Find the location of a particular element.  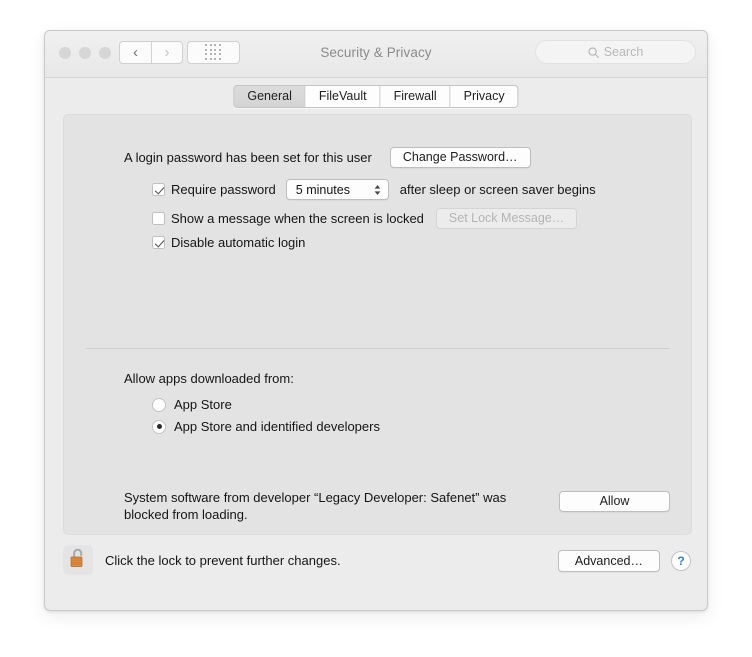

allow-apps-heading: Allow apps downloaded from: is located at coordinates (209, 378).